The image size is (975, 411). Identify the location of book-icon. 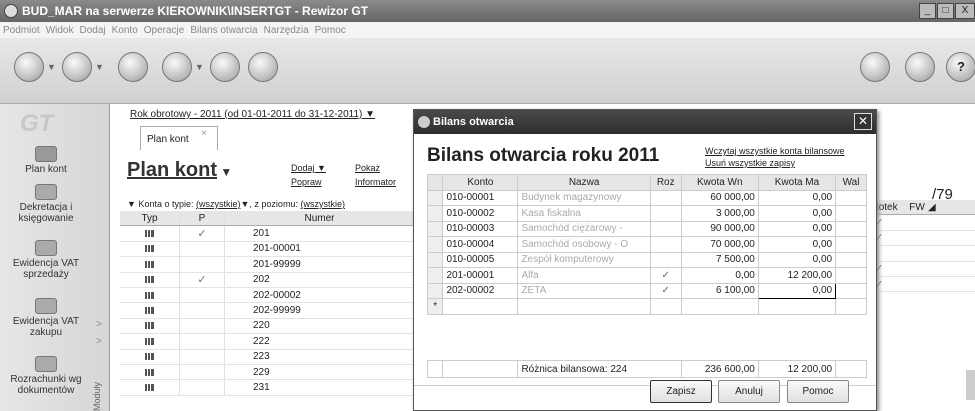
(920, 67).